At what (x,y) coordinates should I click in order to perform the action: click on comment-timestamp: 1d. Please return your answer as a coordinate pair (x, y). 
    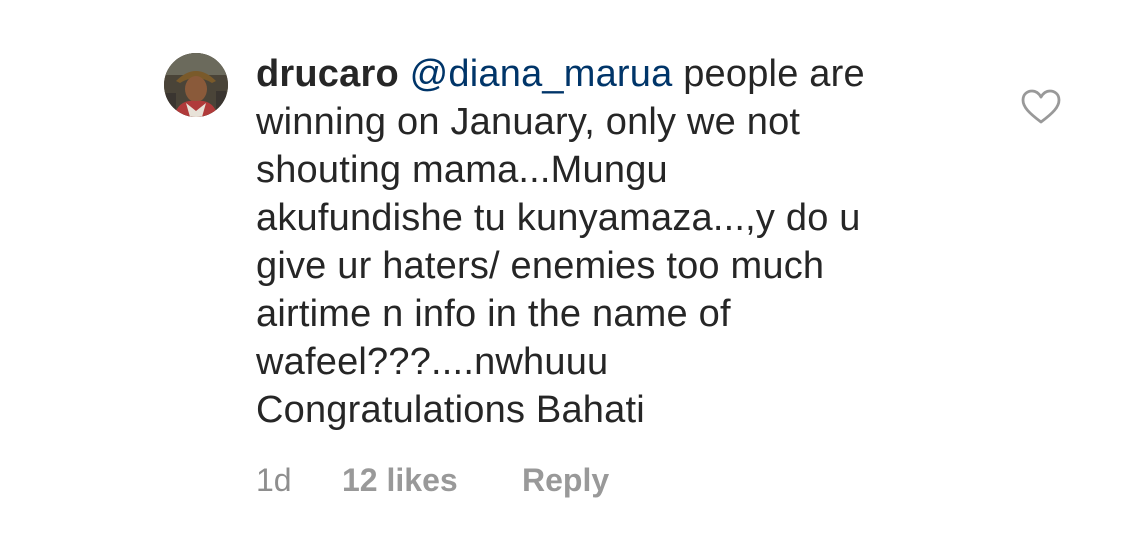
    Looking at the image, I should click on (274, 480).